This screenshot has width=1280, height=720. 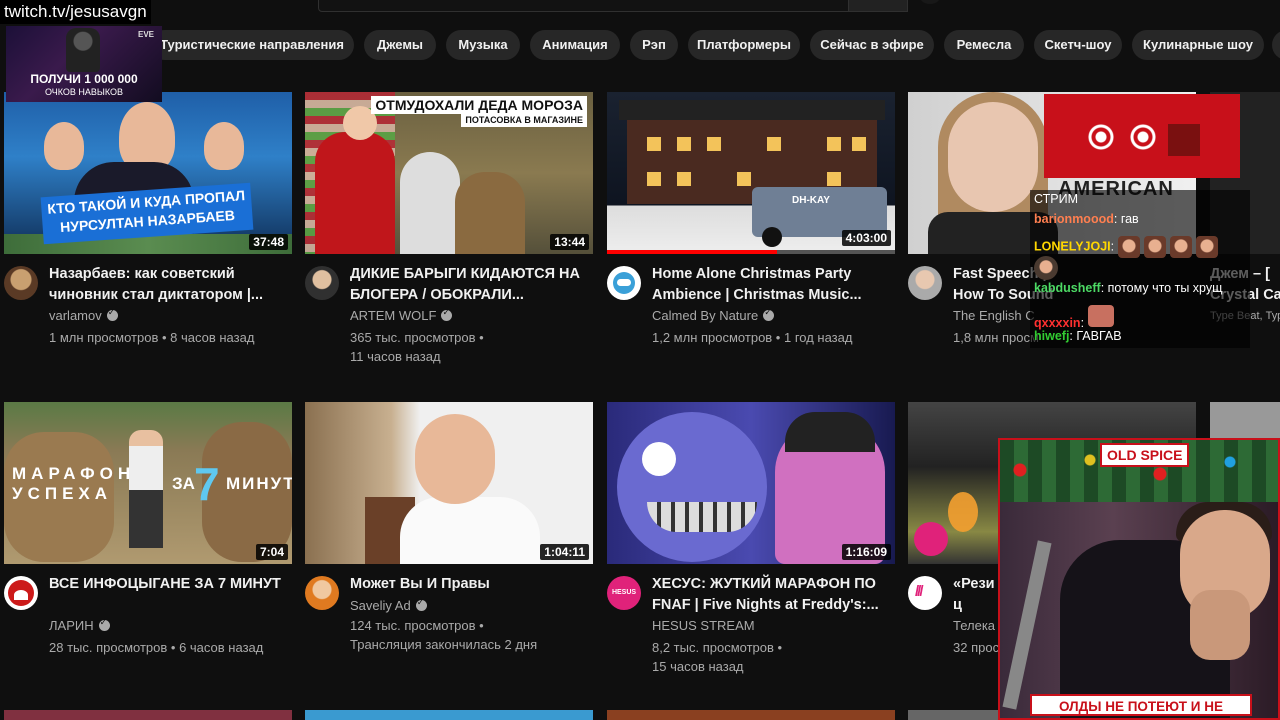 I want to click on video-title: ВСЕ ИНФОЦЫГАНЕ ЗА 7 МИНУТ, so click(x=169, y=584).